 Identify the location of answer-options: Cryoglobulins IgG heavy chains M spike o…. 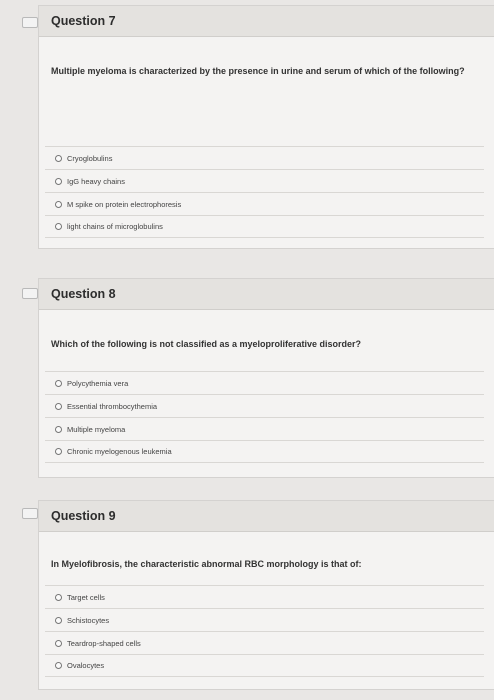
(264, 192).